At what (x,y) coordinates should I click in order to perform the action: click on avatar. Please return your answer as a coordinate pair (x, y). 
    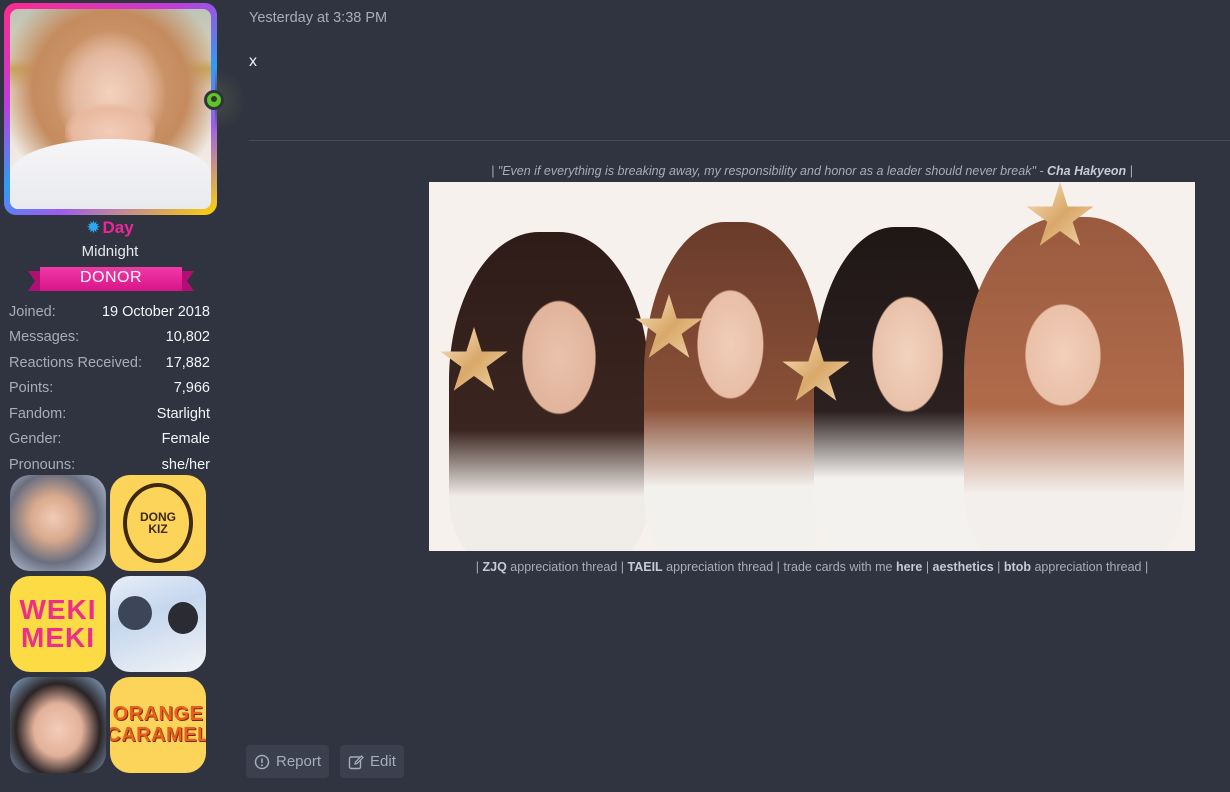
    Looking at the image, I should click on (110, 109).